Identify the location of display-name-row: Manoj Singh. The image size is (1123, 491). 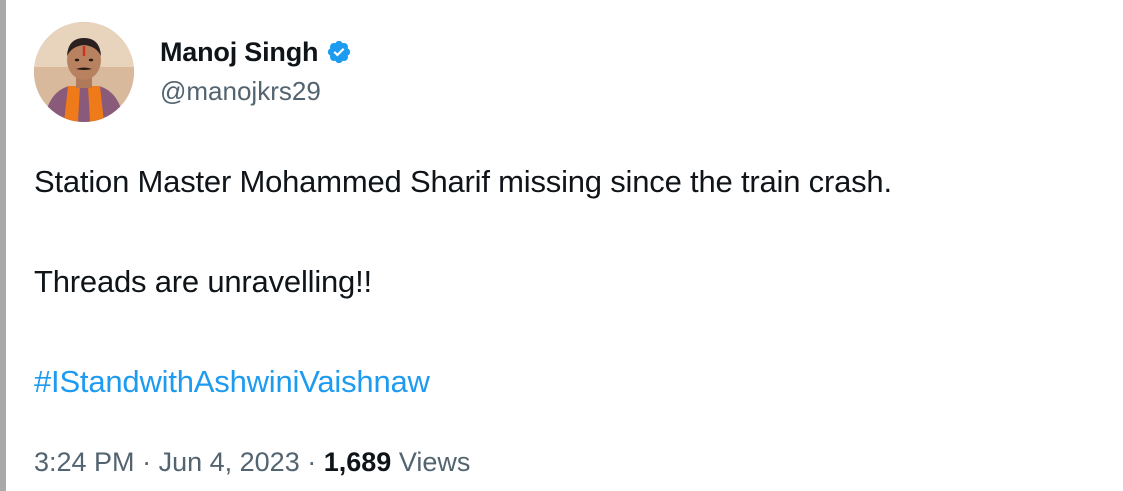
(256, 52).